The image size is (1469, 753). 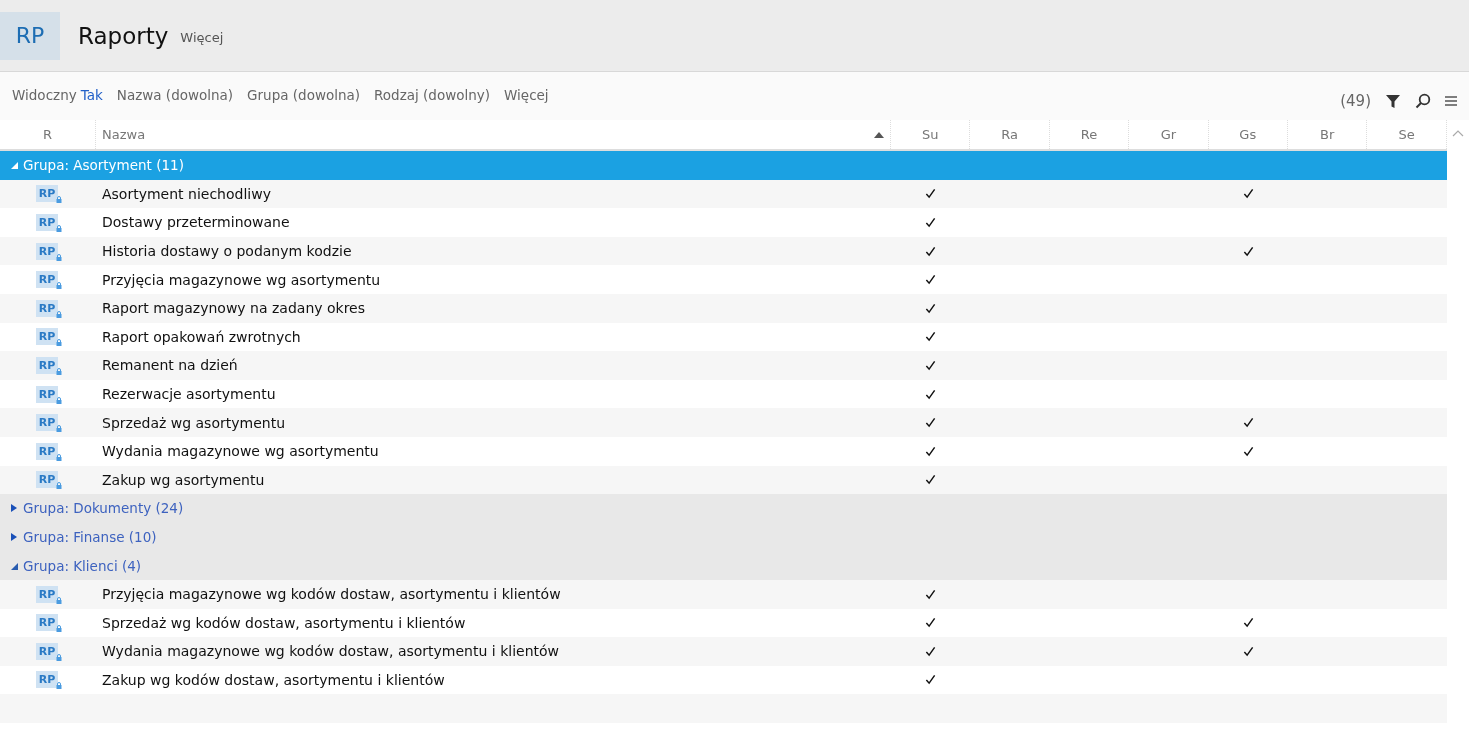 What do you see at coordinates (931, 134) in the screenshot?
I see `column-header: Su` at bounding box center [931, 134].